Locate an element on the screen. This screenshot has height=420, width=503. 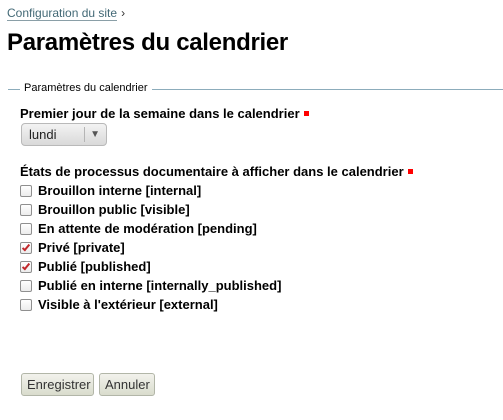
first-day-select: lundi ▼ is located at coordinates (64, 134).